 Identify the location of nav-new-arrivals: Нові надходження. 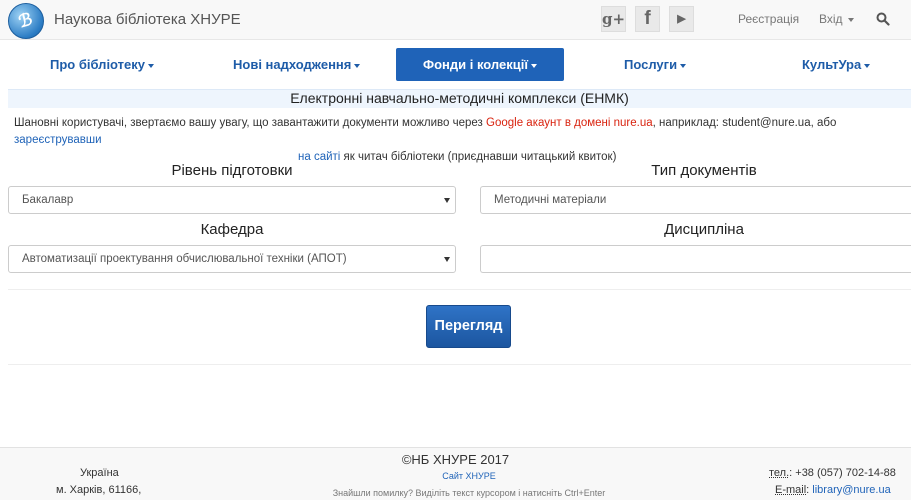
(297, 64).